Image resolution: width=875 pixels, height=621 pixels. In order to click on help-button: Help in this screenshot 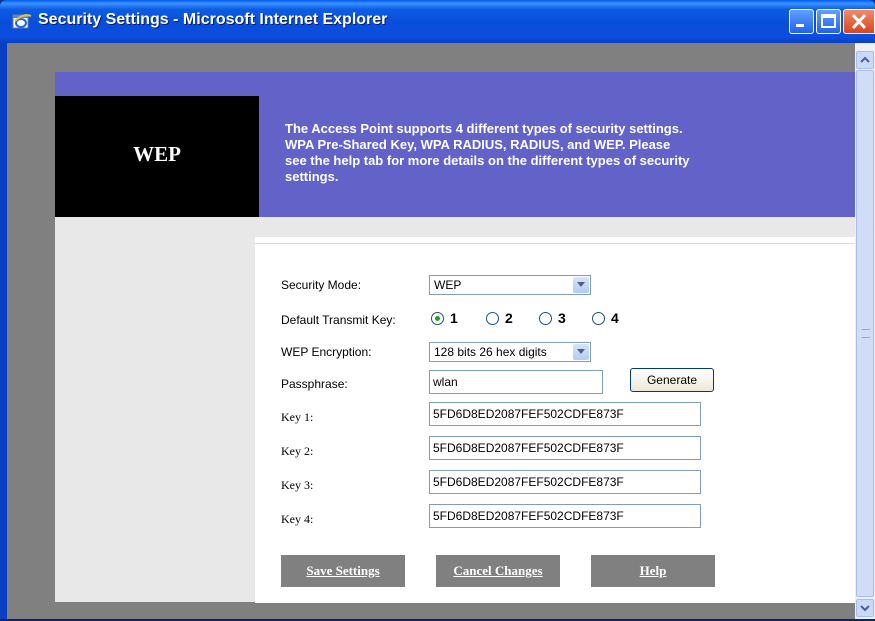, I will do `click(653, 571)`.